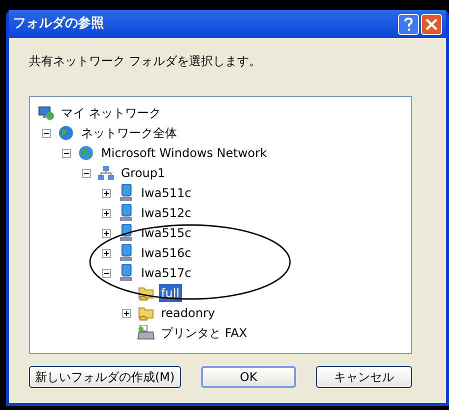 This screenshot has height=410, width=449. Describe the element at coordinates (248, 377) in the screenshot. I see `dialog-button: OK` at that location.